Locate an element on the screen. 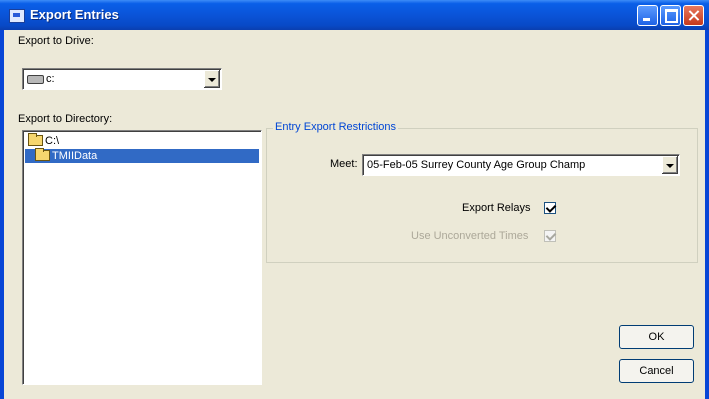 The height and width of the screenshot is (399, 709). drive-icon is located at coordinates (35, 79).